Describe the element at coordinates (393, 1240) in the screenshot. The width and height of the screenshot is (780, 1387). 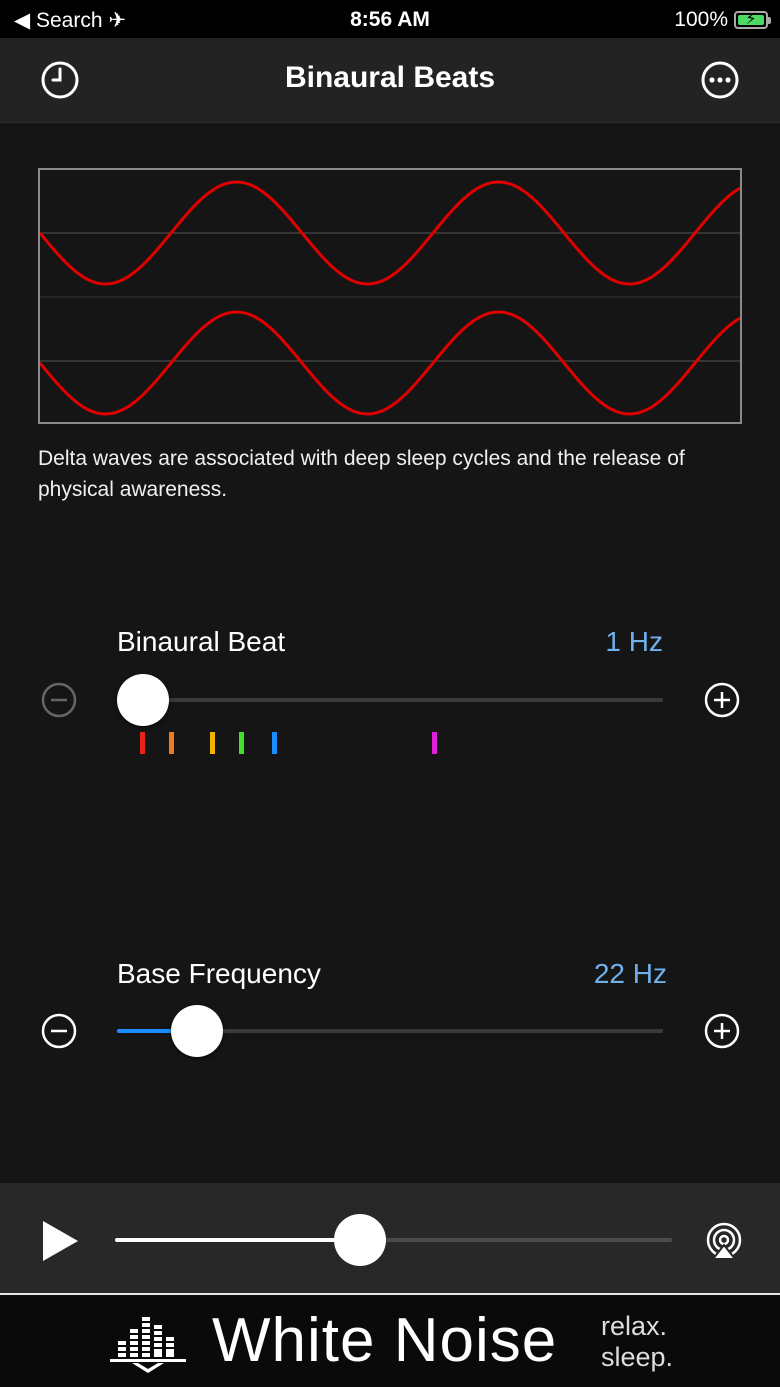
I see `volume-slider-track` at that location.